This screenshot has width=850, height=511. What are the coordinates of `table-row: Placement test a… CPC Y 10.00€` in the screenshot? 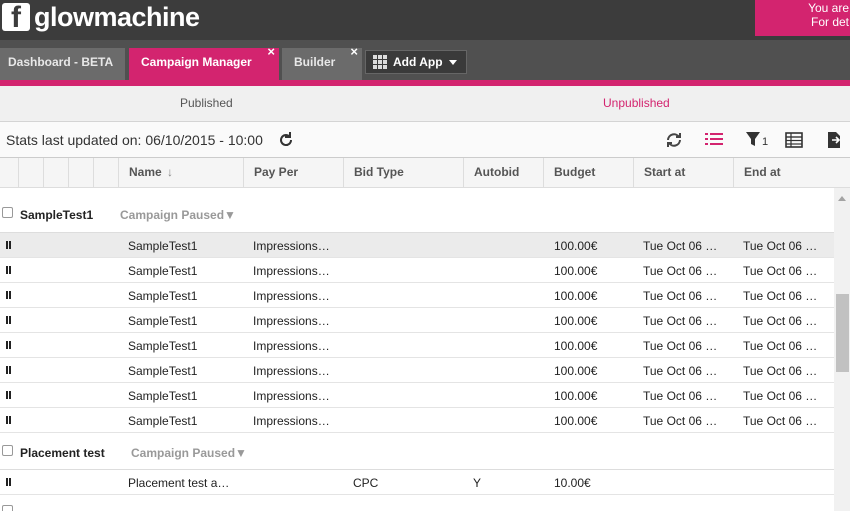 It's located at (417, 482).